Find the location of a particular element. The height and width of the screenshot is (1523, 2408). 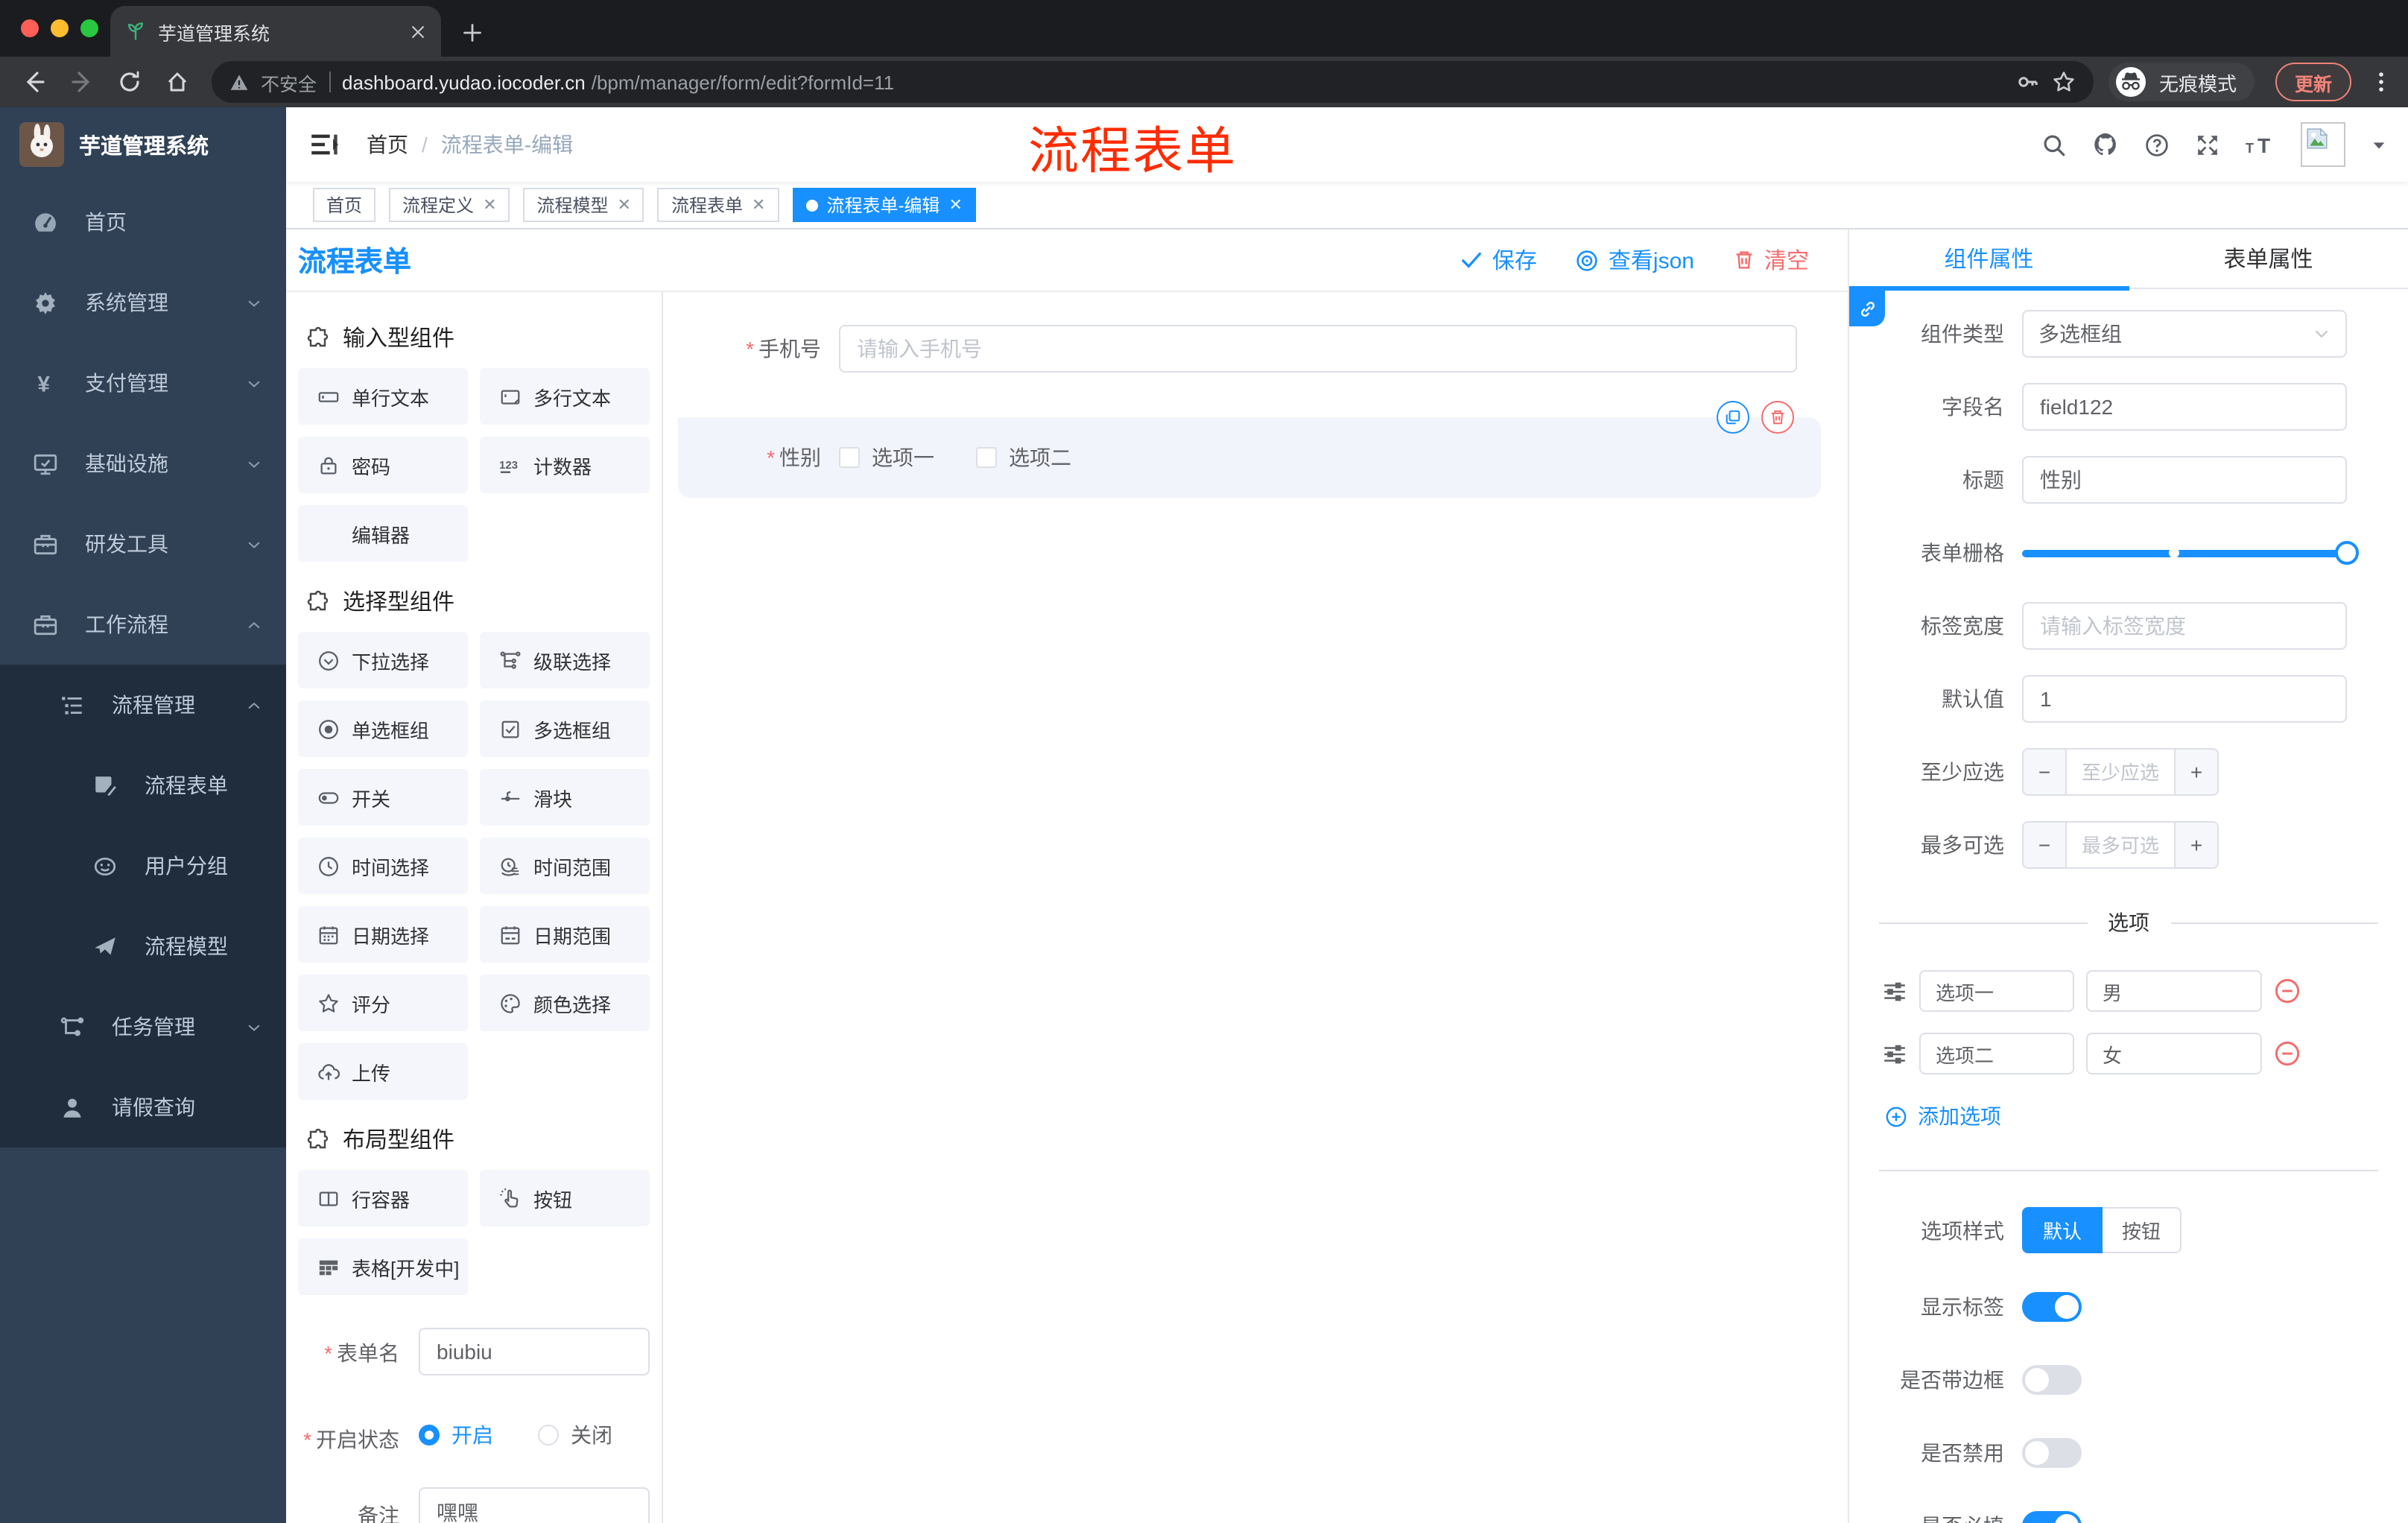

label-width-input is located at coordinates (2184, 626).